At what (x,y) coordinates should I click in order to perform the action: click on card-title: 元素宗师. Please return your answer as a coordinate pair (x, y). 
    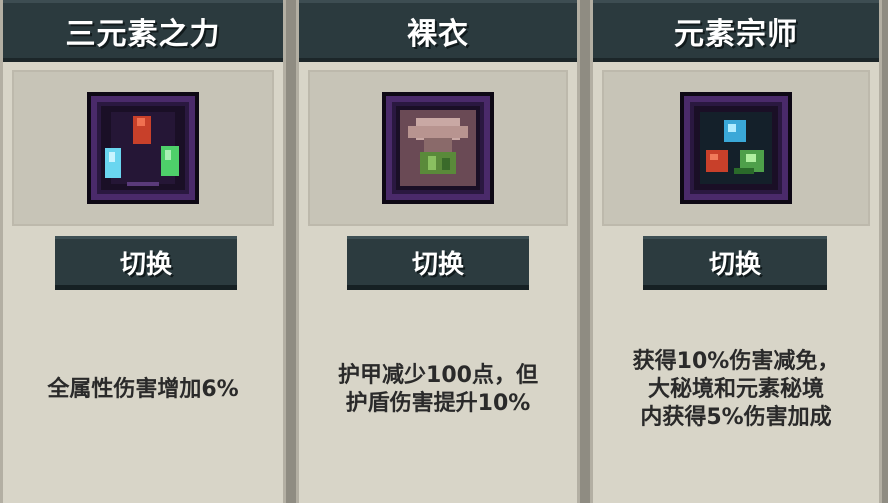
    Looking at the image, I should click on (736, 31).